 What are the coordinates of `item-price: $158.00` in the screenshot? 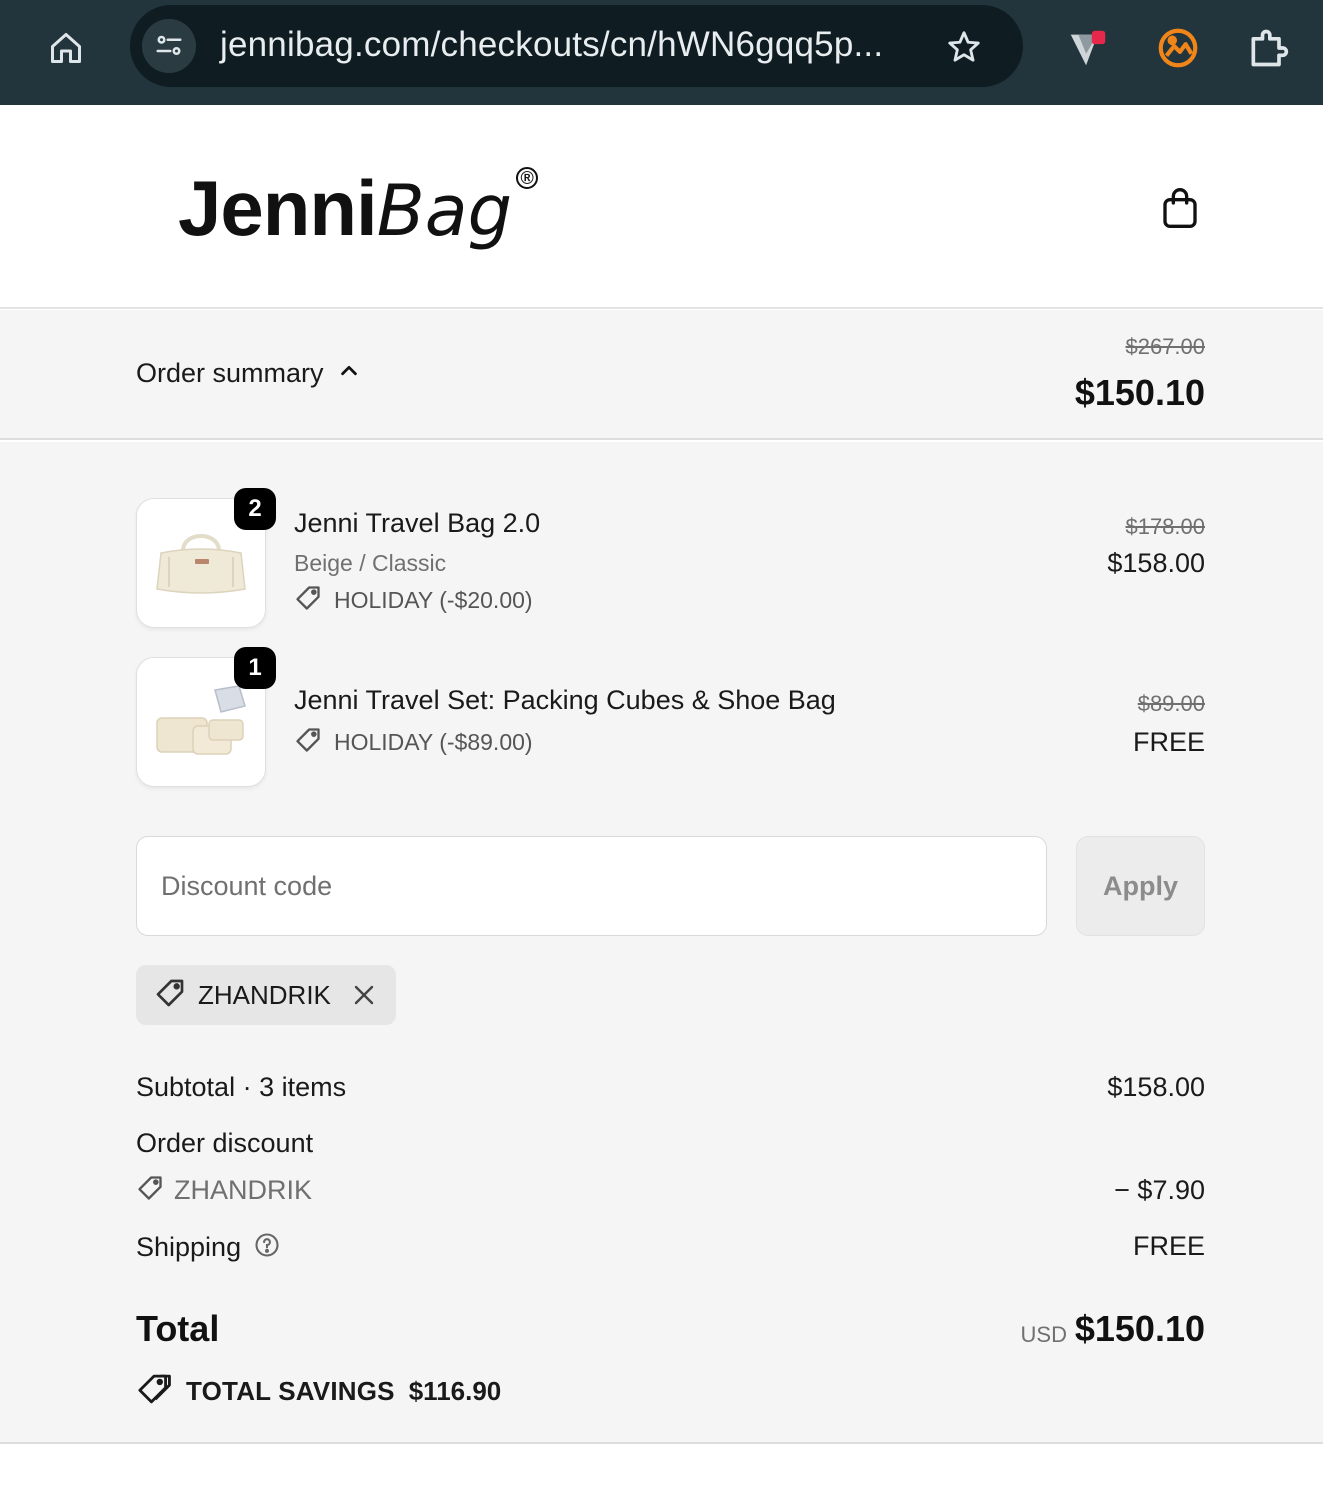 It's located at (1156, 563).